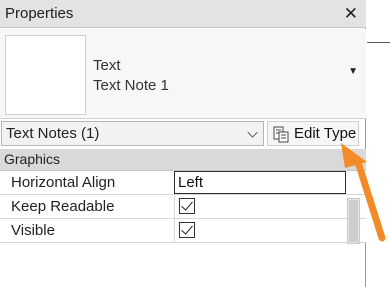 The height and width of the screenshot is (287, 390). I want to click on instance-filter-select: Text Notes (1), so click(132, 133).